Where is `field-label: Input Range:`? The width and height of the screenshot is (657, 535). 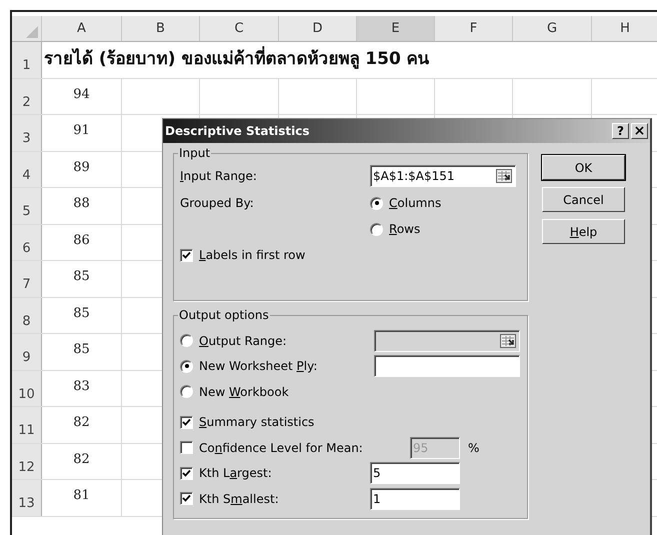 field-label: Input Range: is located at coordinates (219, 176).